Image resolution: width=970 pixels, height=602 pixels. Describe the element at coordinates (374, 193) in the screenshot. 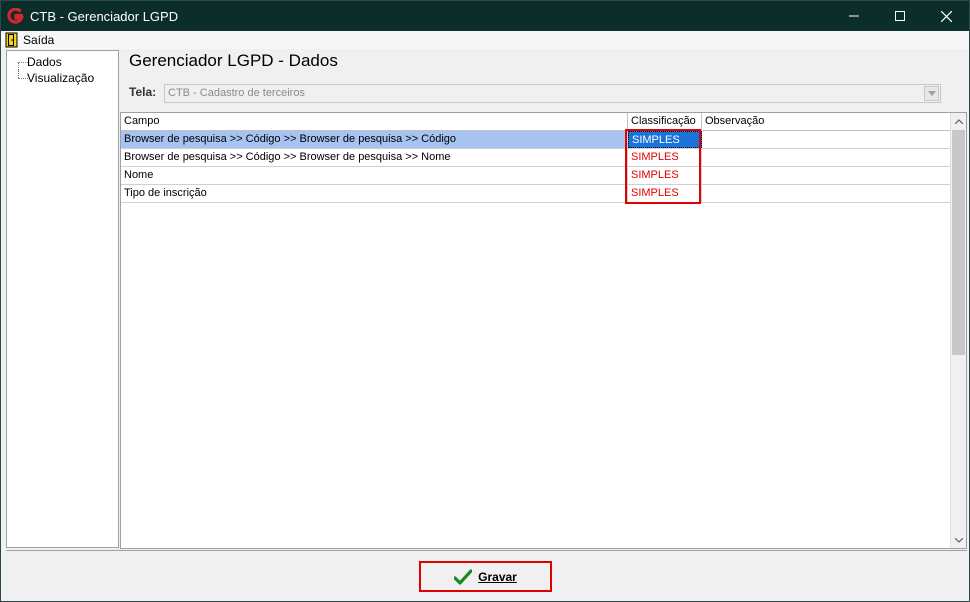

I see `cell-campo: Tipo de inscrição` at that location.